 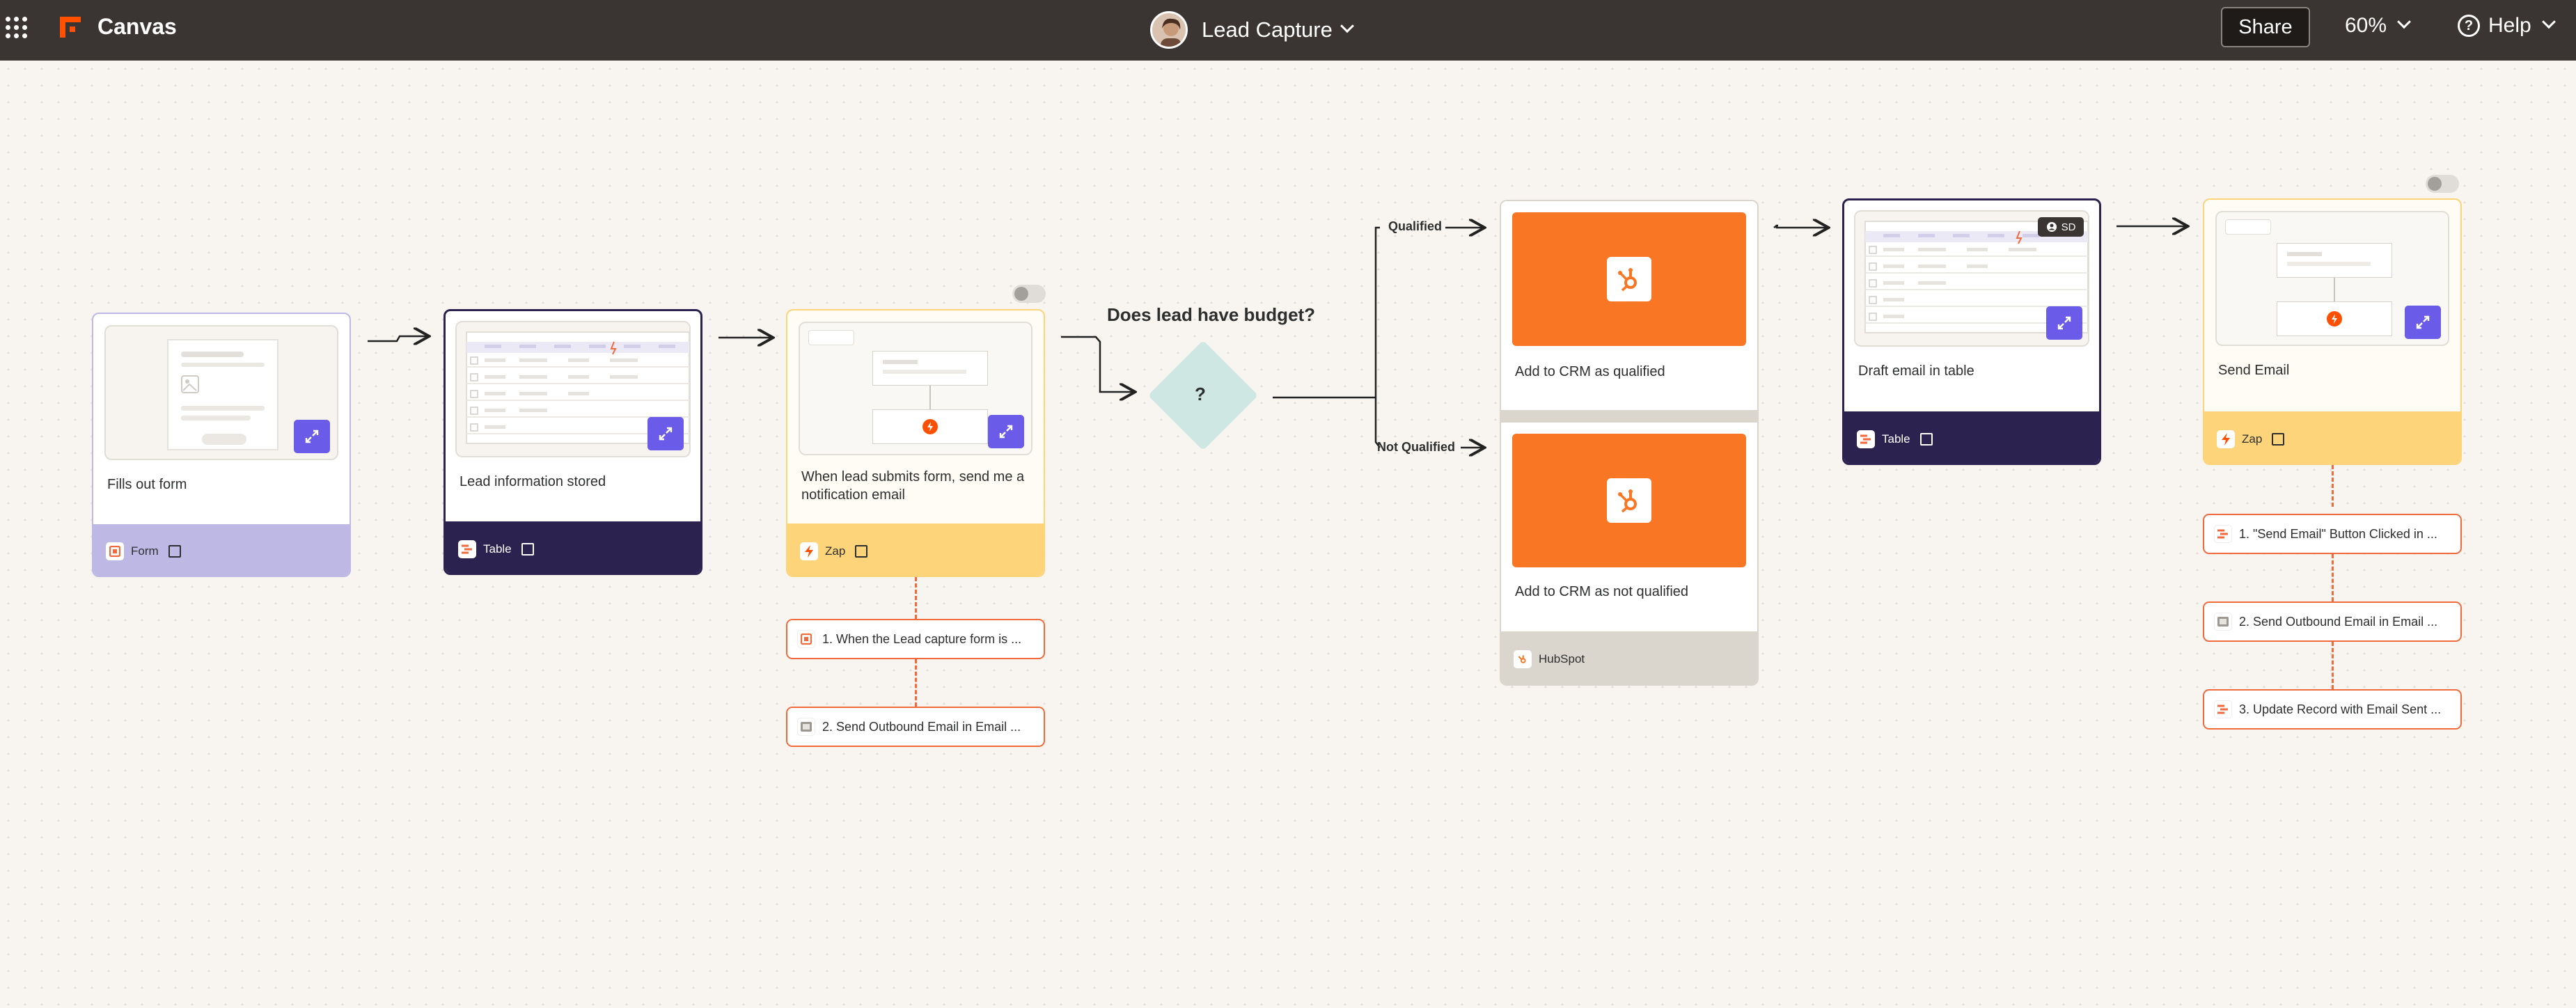 I want to click on help-button: ? Help, so click(x=2507, y=26).